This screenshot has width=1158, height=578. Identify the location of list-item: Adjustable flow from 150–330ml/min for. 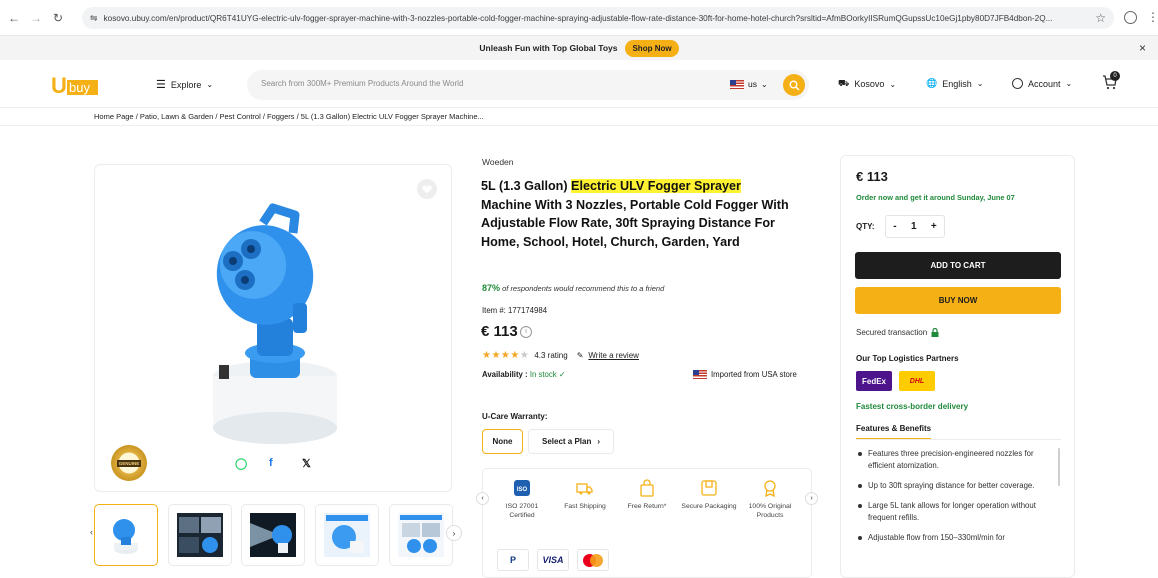
(954, 538).